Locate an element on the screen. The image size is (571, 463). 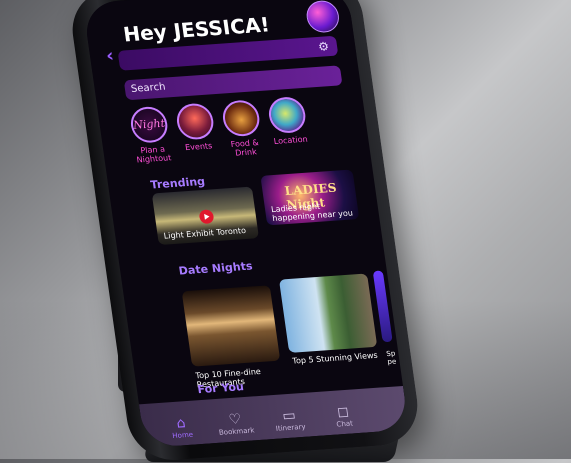
sliders-icon: ⚙ is located at coordinates (323, 46).